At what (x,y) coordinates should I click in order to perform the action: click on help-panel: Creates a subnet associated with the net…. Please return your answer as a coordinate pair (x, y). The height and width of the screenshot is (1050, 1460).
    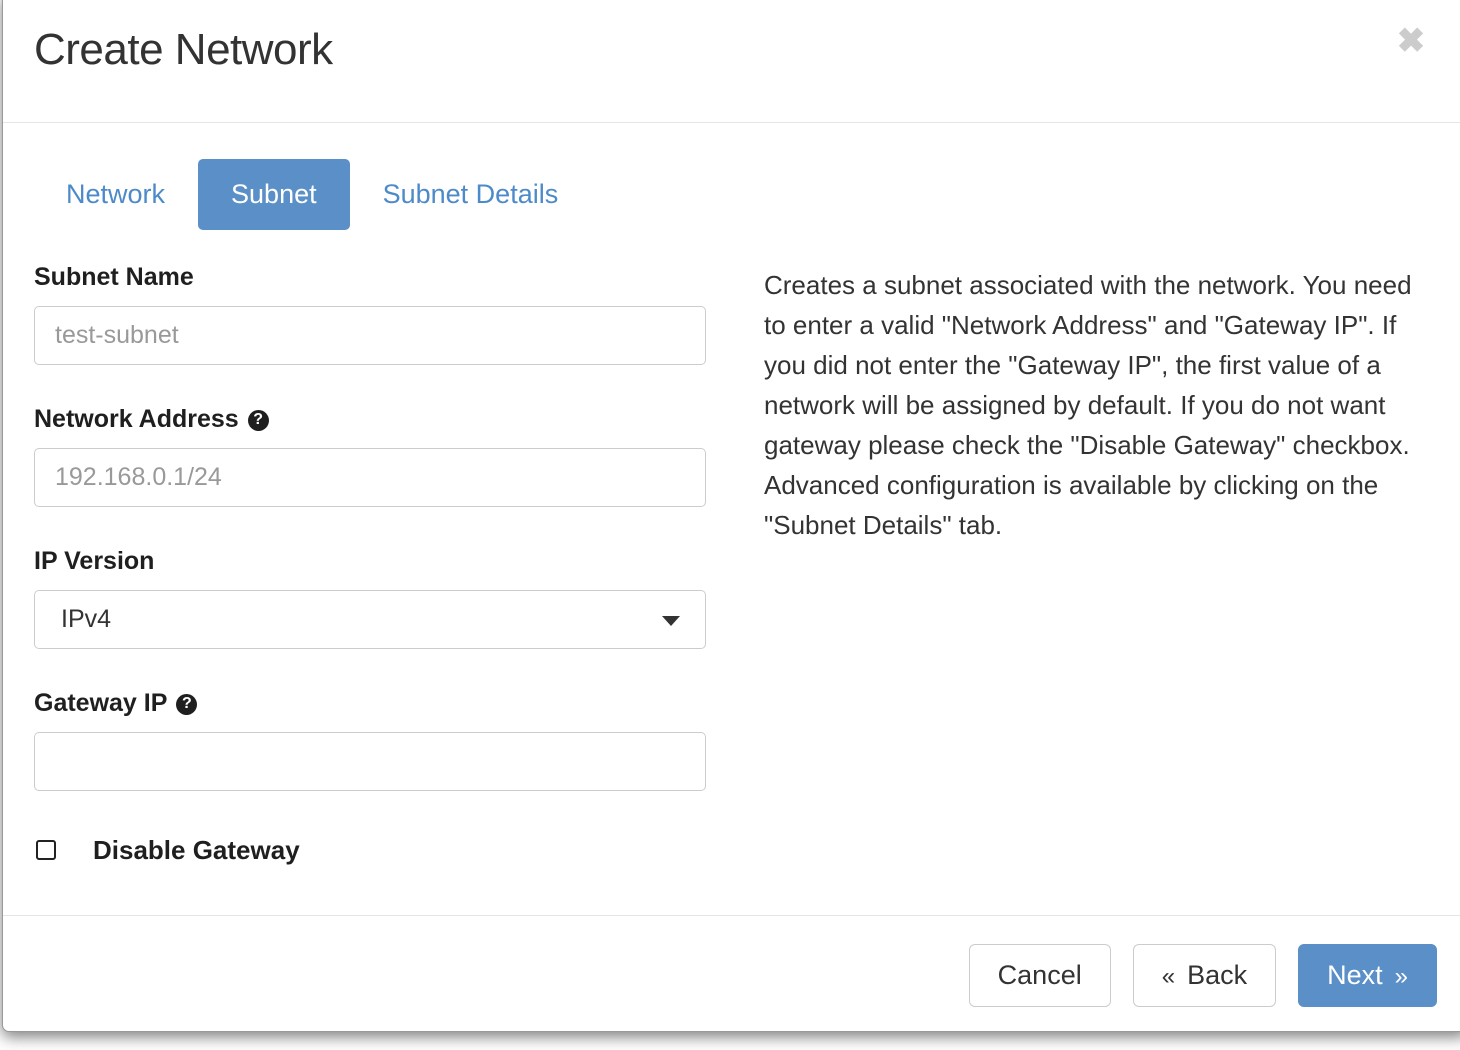
    Looking at the image, I should click on (1094, 405).